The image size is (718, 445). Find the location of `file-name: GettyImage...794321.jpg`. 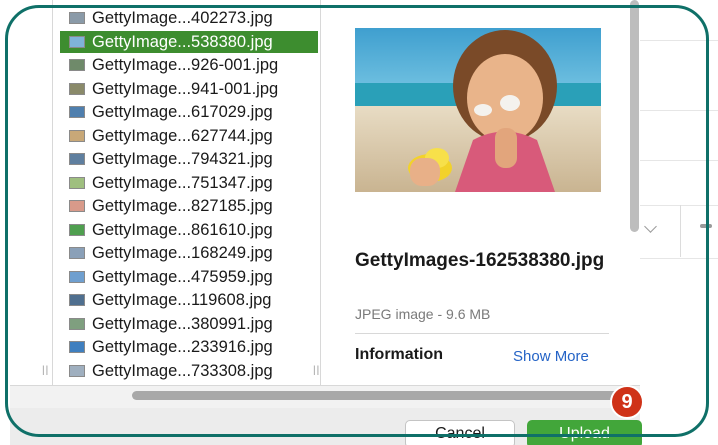

file-name: GettyImage...794321.jpg is located at coordinates (182, 159).